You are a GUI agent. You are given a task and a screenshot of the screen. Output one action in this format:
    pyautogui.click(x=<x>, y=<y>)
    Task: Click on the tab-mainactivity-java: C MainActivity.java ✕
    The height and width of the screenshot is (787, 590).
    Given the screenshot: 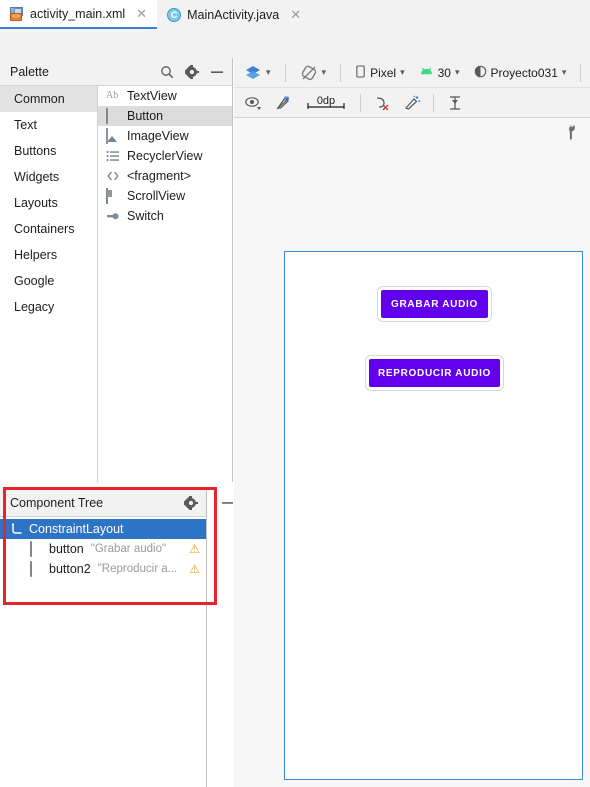 What is the action you would take?
    pyautogui.click(x=234, y=14)
    